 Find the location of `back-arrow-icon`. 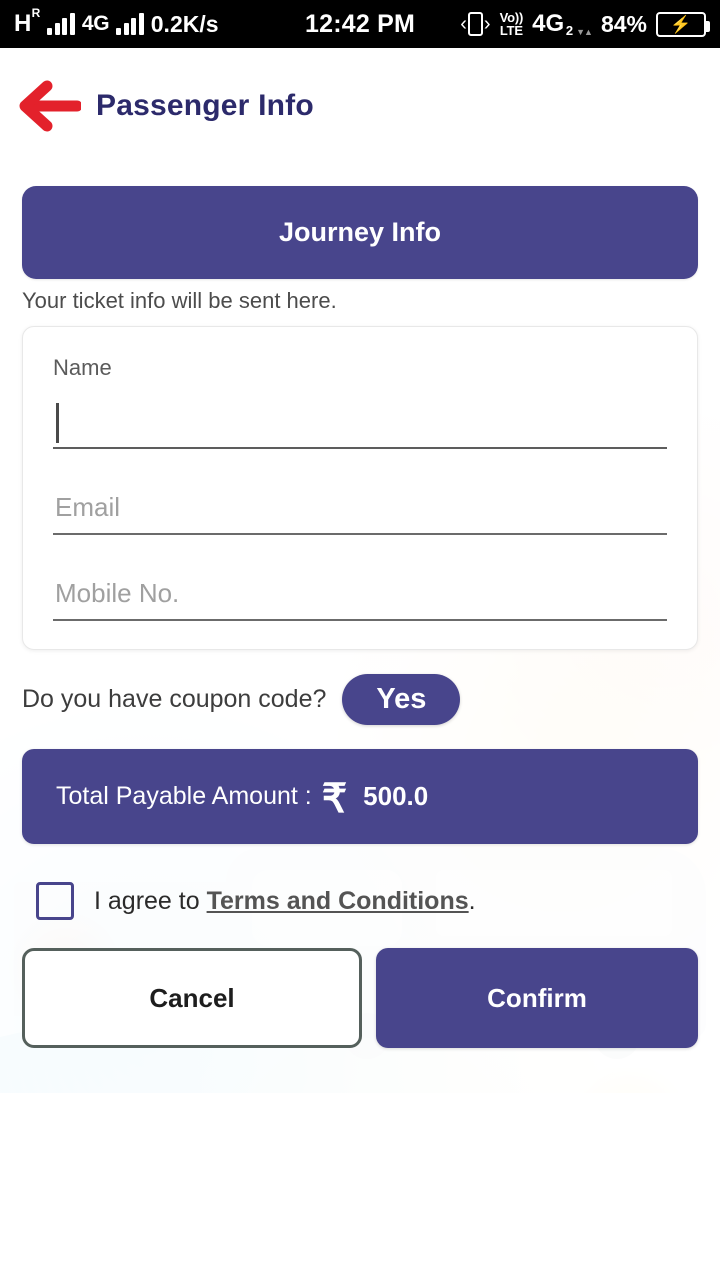

back-arrow-icon is located at coordinates (48, 106).